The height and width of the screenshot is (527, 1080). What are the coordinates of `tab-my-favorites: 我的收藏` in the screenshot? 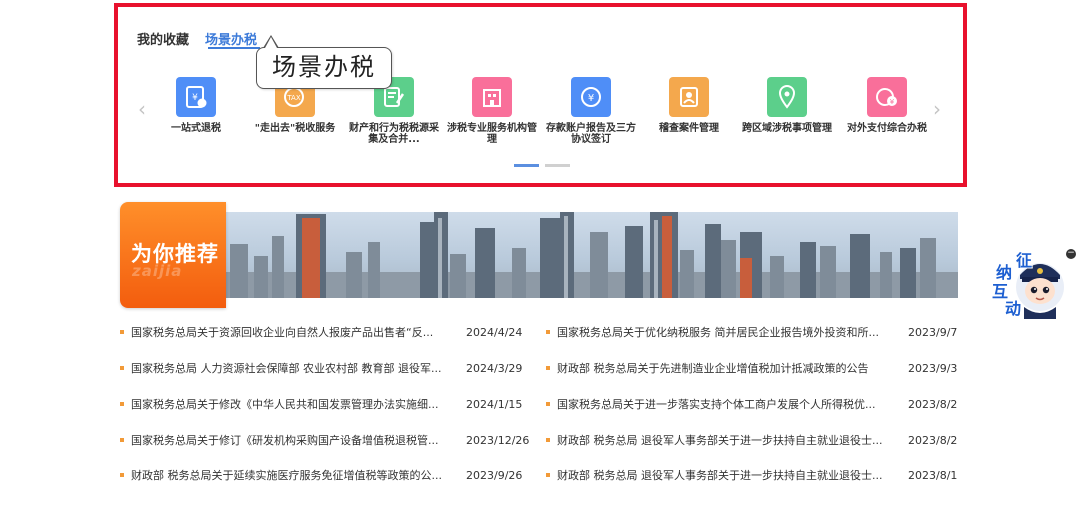 It's located at (163, 38).